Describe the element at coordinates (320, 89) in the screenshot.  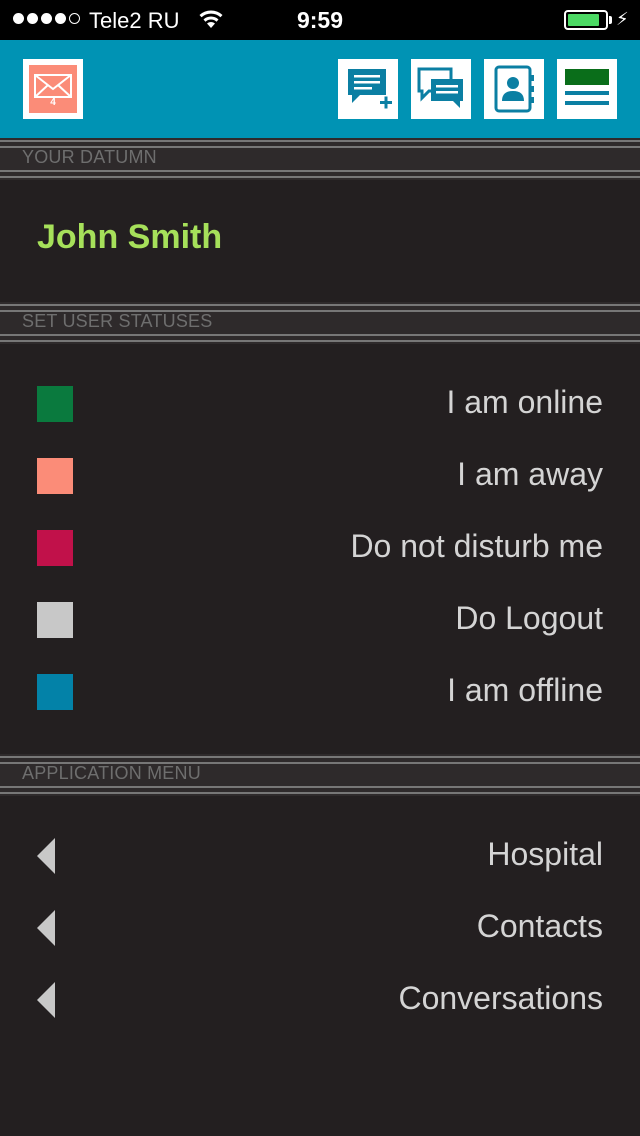
I see `top-bar: 4` at that location.